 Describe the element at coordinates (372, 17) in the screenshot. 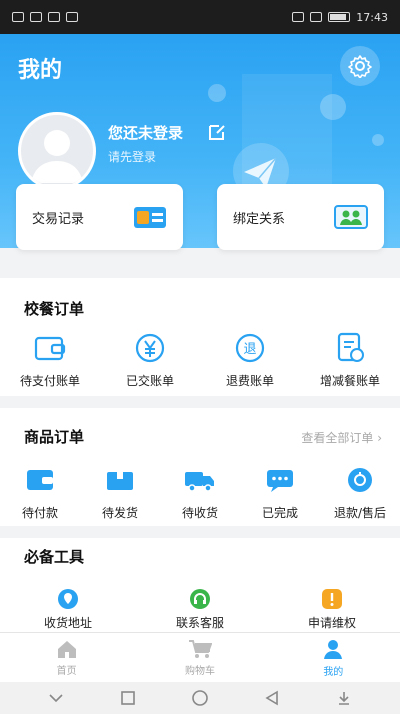

I see `status-time: 17:43` at that location.